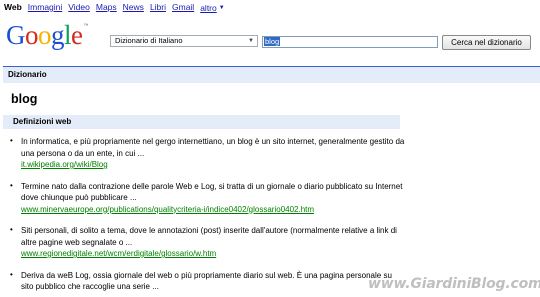  What do you see at coordinates (271, 74) in the screenshot?
I see `section-title: Dizionario` at bounding box center [271, 74].